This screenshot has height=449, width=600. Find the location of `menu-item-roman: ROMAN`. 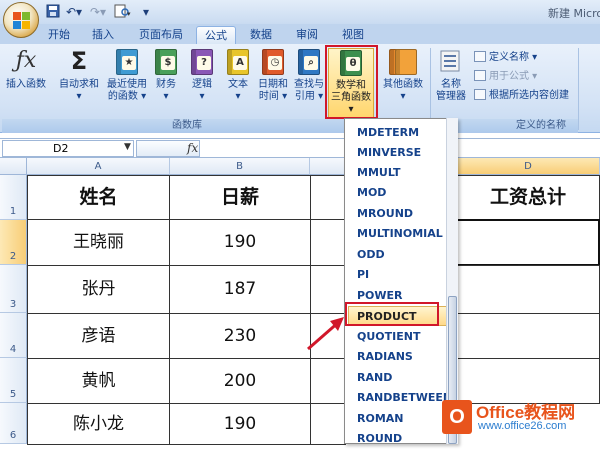

menu-item-roman: ROMAN is located at coordinates (403, 419).